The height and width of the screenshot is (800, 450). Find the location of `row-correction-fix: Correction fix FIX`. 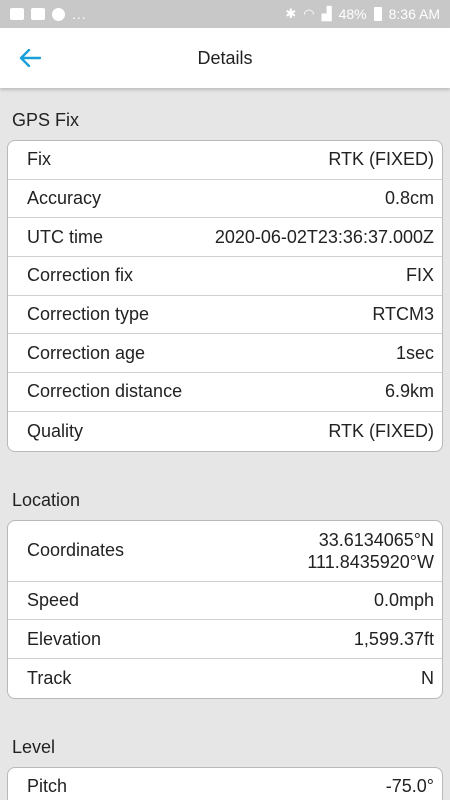

row-correction-fix: Correction fix FIX is located at coordinates (225, 276).